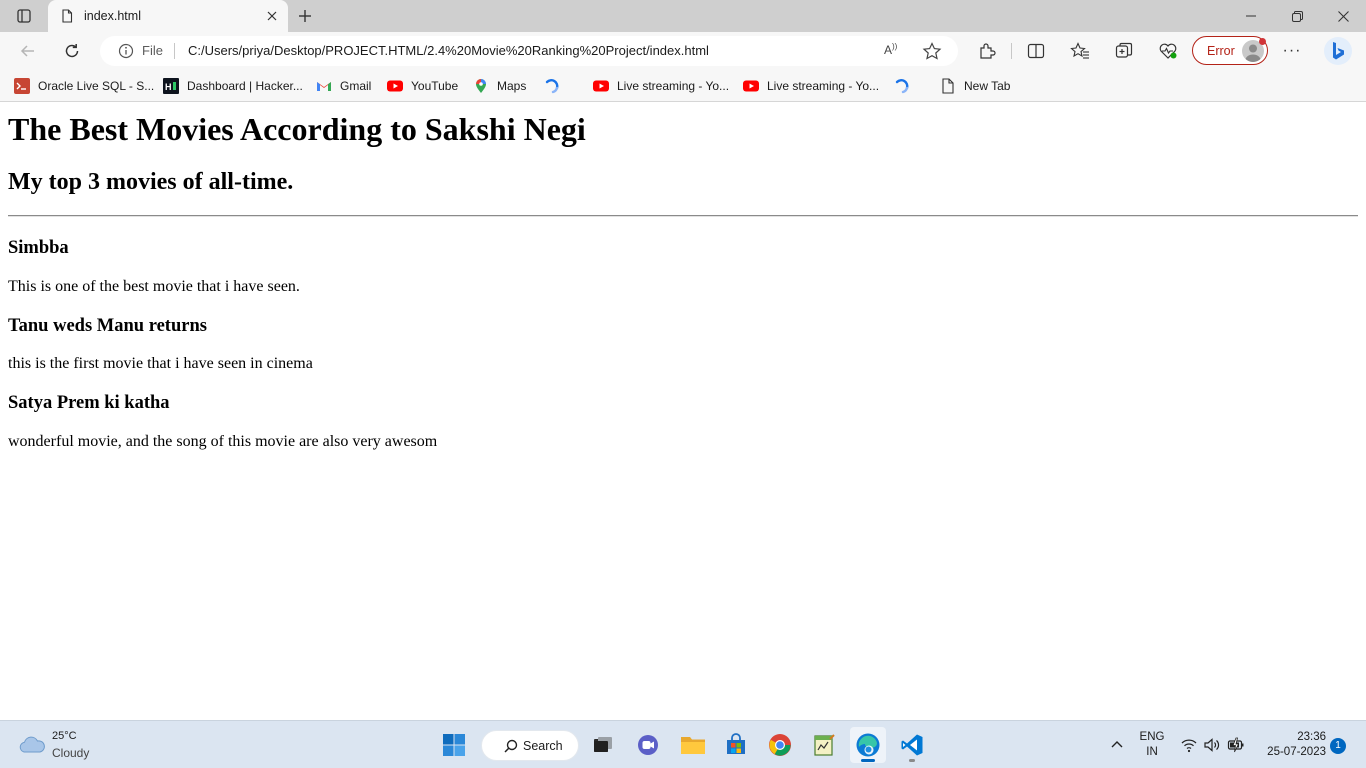 This screenshot has width=1366, height=768. I want to click on close-icon, so click(1343, 16).